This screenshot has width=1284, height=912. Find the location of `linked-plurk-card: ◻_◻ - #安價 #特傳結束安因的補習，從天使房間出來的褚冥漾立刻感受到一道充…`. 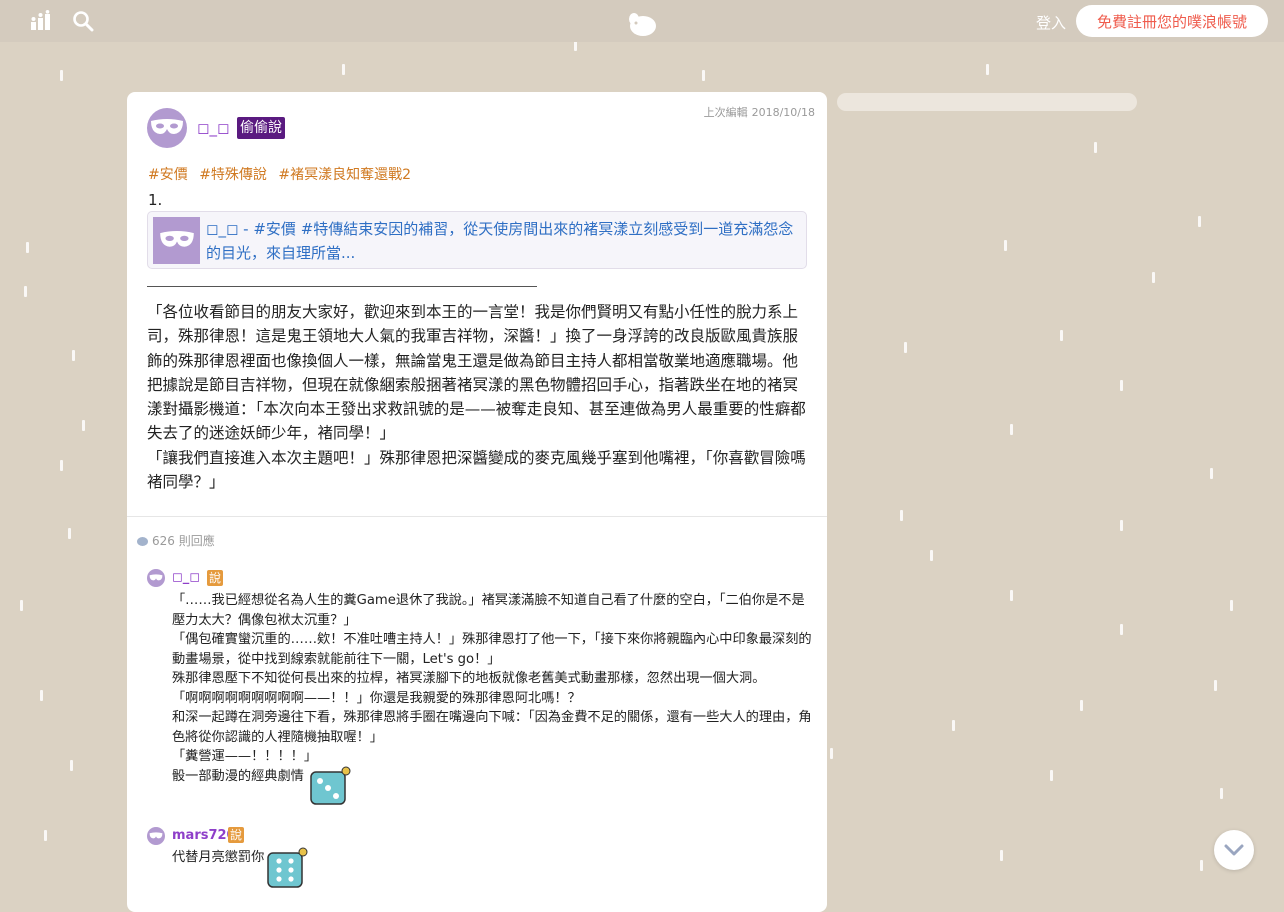

linked-plurk-card: ◻_◻ - #安價 #特傳結束安因的補習，從天使房間出來的褚冥漾立刻感受到一道充… is located at coordinates (477, 240).